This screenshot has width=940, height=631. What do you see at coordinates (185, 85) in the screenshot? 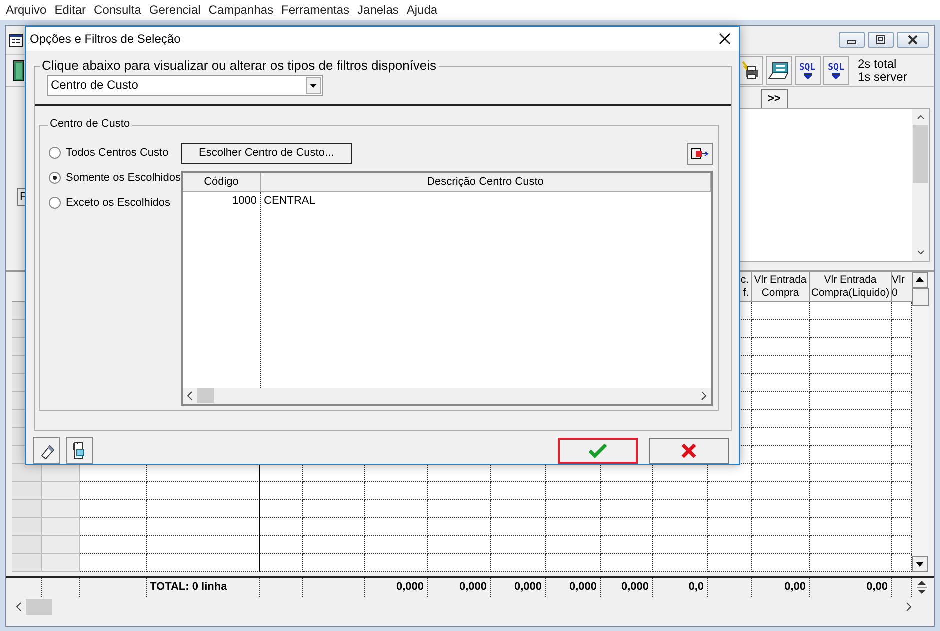
I see `filter-type-select: Centro de Custo` at bounding box center [185, 85].